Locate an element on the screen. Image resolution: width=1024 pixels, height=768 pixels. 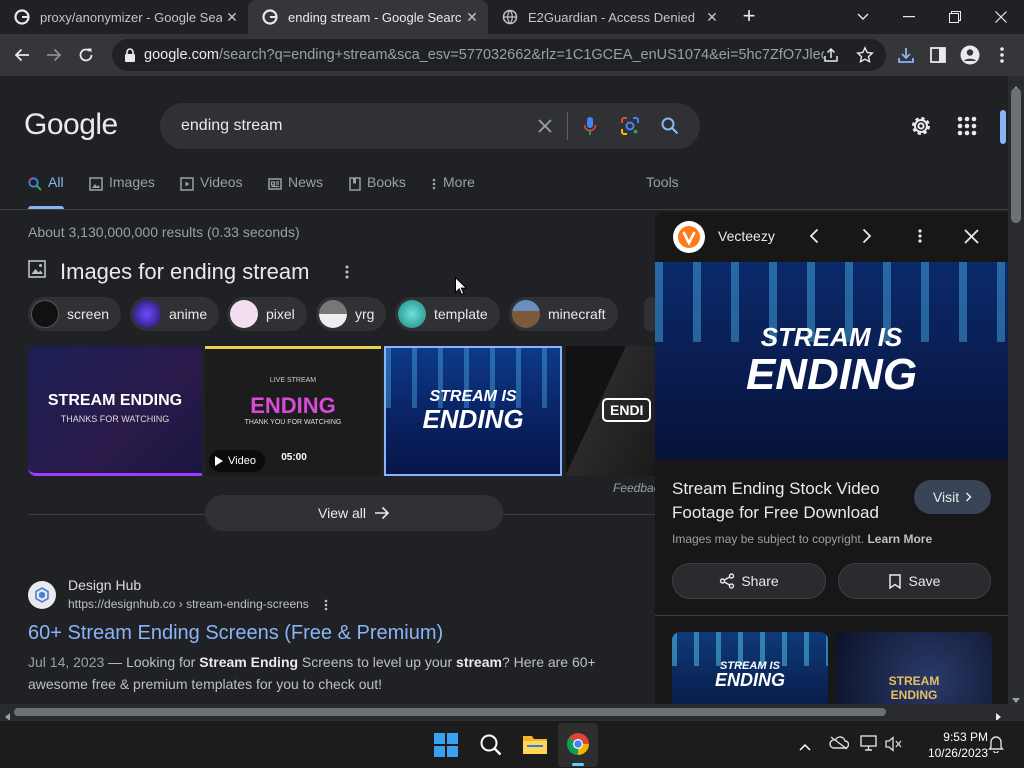
tab-videos: Videos is located at coordinates (211, 192).